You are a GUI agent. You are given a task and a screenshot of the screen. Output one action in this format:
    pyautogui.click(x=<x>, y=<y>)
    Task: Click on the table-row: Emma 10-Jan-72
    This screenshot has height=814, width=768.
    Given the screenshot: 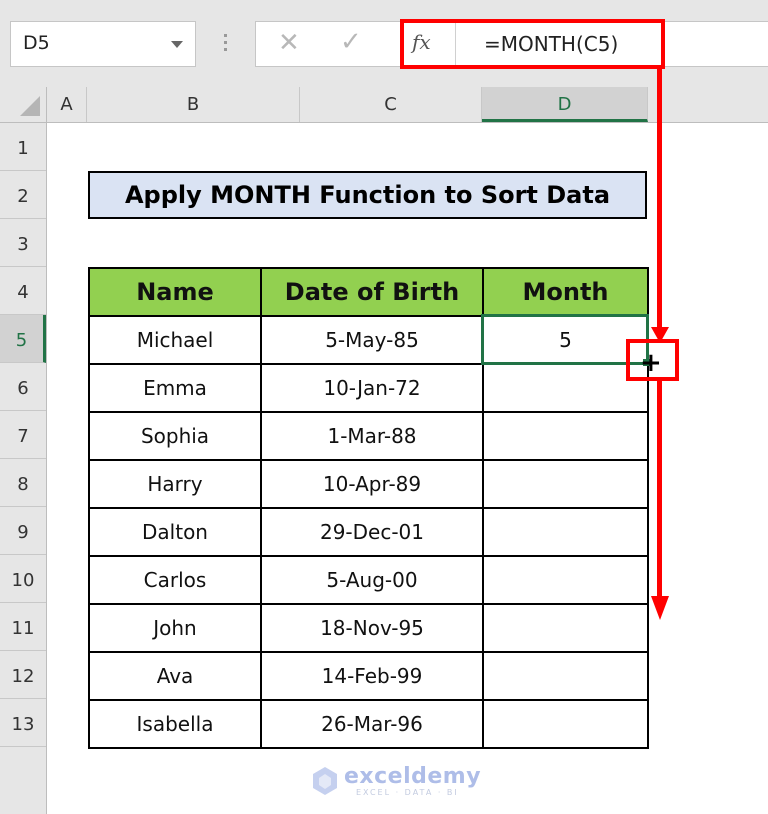 What is the action you would take?
    pyautogui.click(x=368, y=388)
    